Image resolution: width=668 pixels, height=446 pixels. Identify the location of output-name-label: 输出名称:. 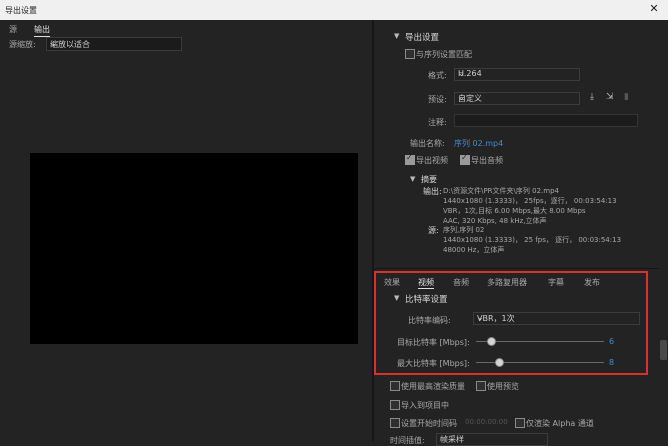
(427, 143).